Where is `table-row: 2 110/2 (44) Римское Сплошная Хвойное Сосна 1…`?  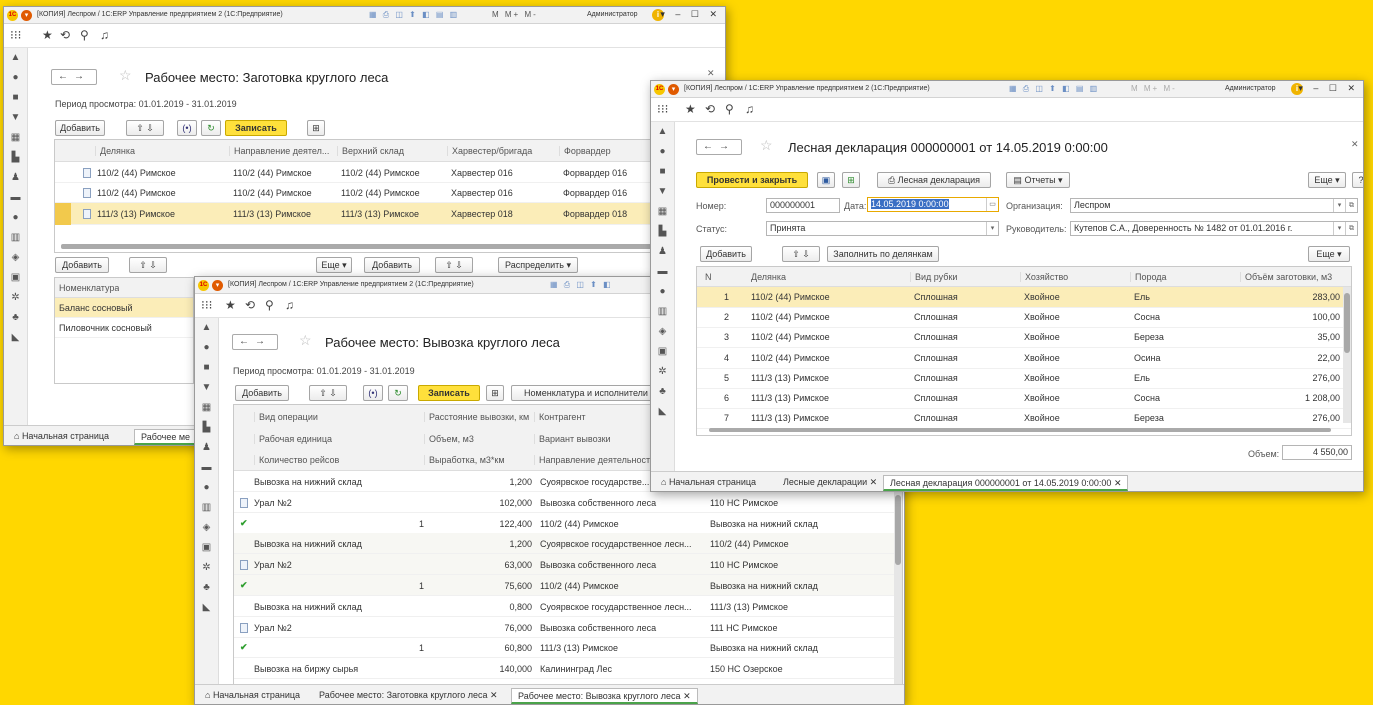
table-row: 2 110/2 (44) Римское Сплошная Хвойное Сосна 1… is located at coordinates (1024, 318).